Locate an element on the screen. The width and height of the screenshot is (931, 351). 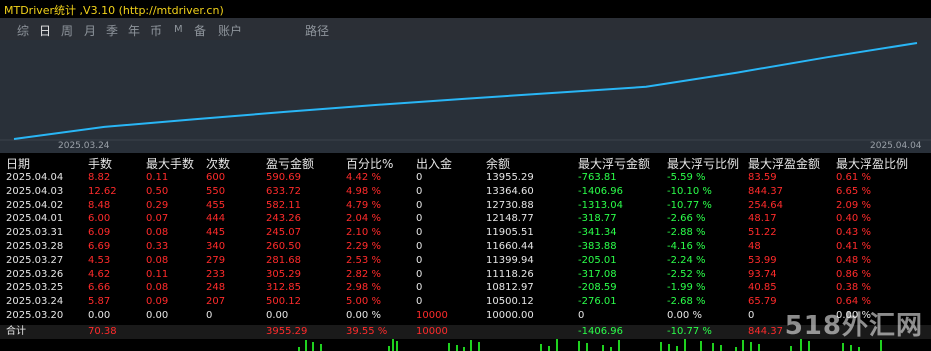
window-title: MTDriver统计 ,V3.10 (http://mtdriver.cn) is located at coordinates (114, 10).